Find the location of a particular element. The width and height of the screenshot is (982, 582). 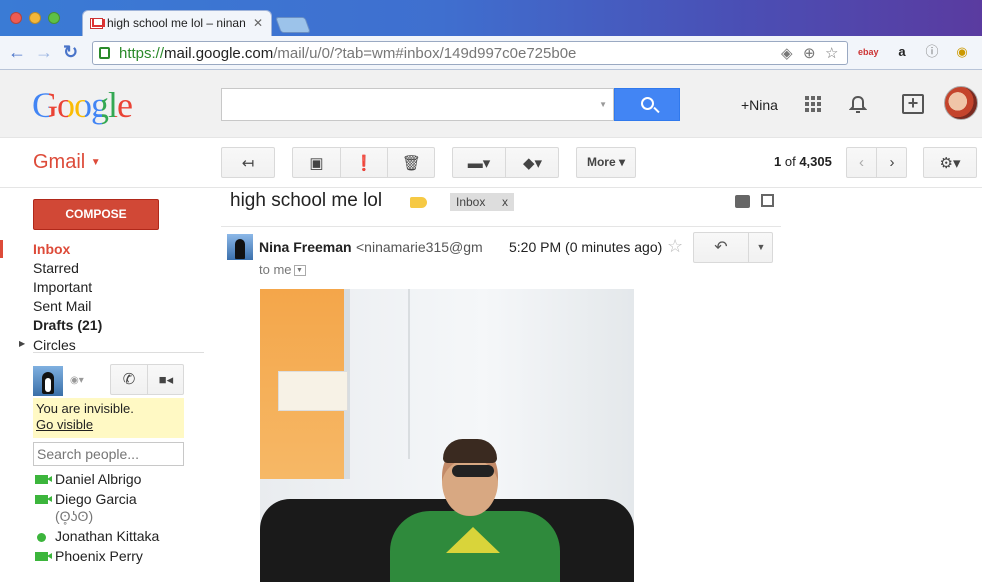

label-tag-icon is located at coordinates (418, 202).